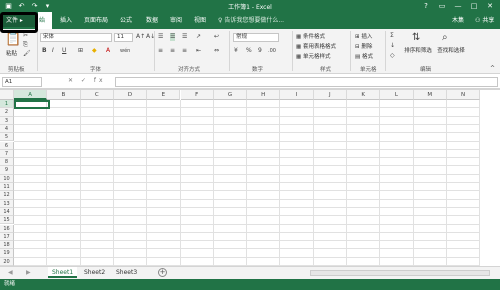  What do you see at coordinates (7, 212) in the screenshot?
I see `row-header: 14` at bounding box center [7, 212].